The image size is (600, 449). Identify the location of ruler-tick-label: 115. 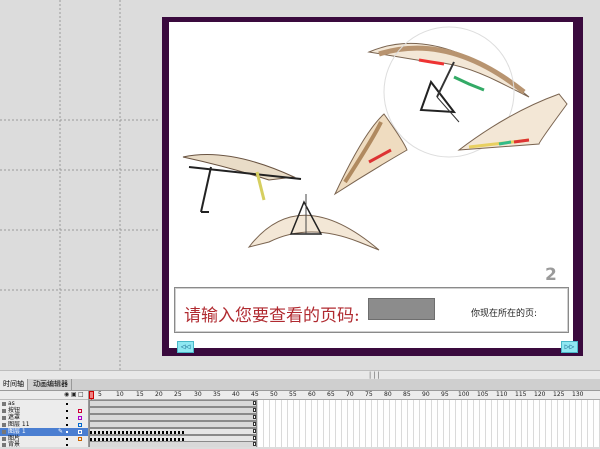
(521, 394).